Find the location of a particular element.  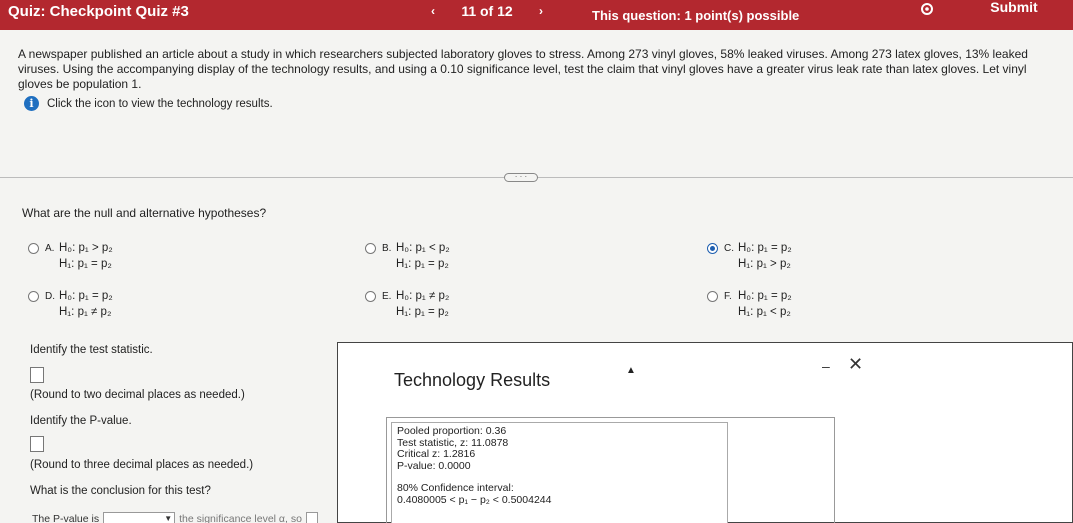

conclusion-prompt: What is the conclusion for this test? is located at coordinates (120, 491).